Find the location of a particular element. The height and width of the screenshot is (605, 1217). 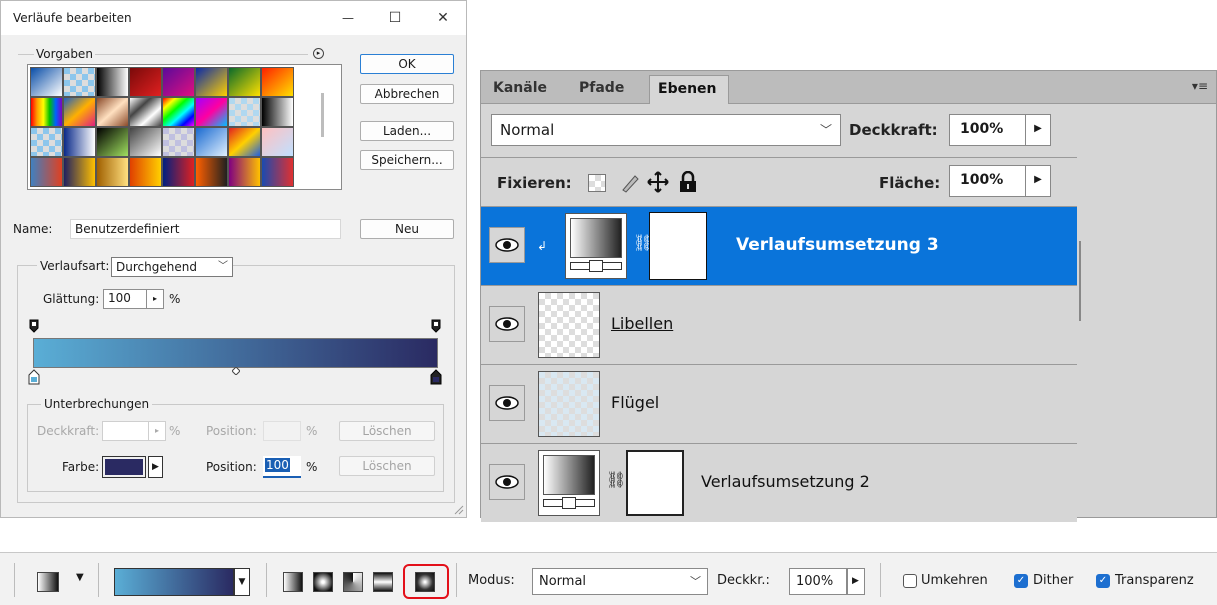

name-field: Benutzerdefiniert is located at coordinates (205, 229).